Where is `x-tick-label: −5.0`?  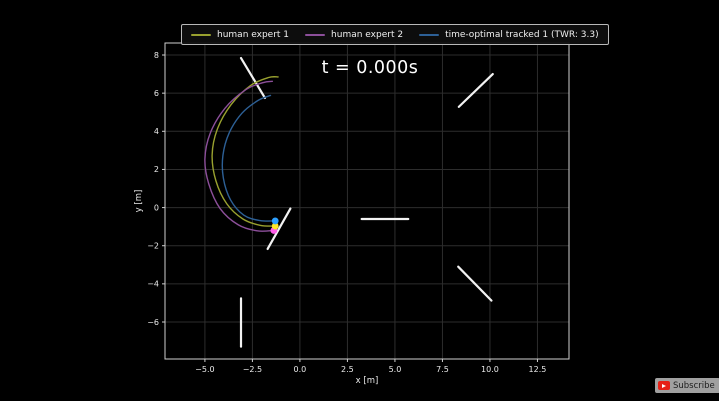 x-tick-label: −5.0 is located at coordinates (204, 369).